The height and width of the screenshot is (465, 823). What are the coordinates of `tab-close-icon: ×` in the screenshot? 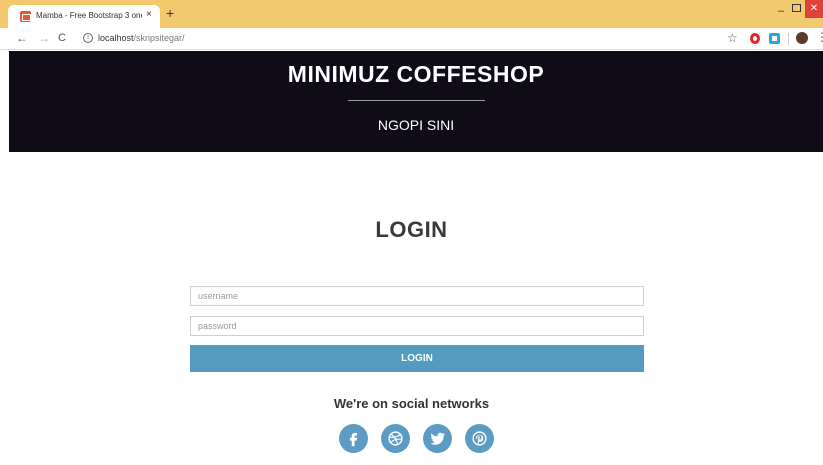 It's located at (149, 14).